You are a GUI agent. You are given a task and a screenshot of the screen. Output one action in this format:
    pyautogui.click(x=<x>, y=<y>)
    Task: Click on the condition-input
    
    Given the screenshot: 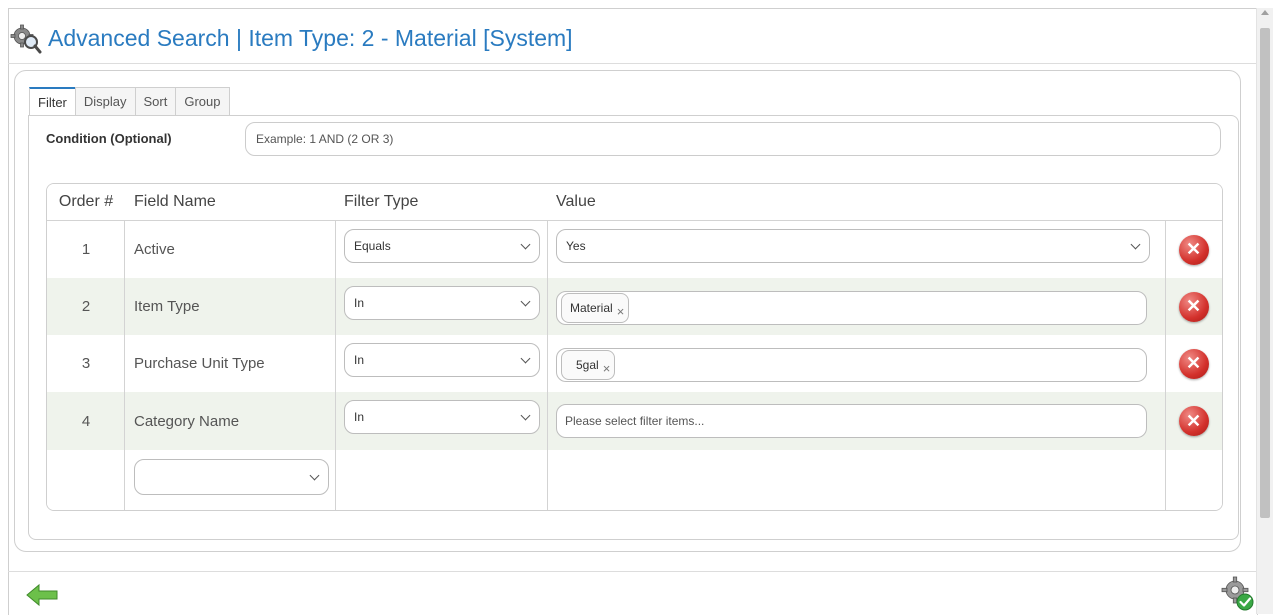 What is the action you would take?
    pyautogui.click(x=733, y=139)
    